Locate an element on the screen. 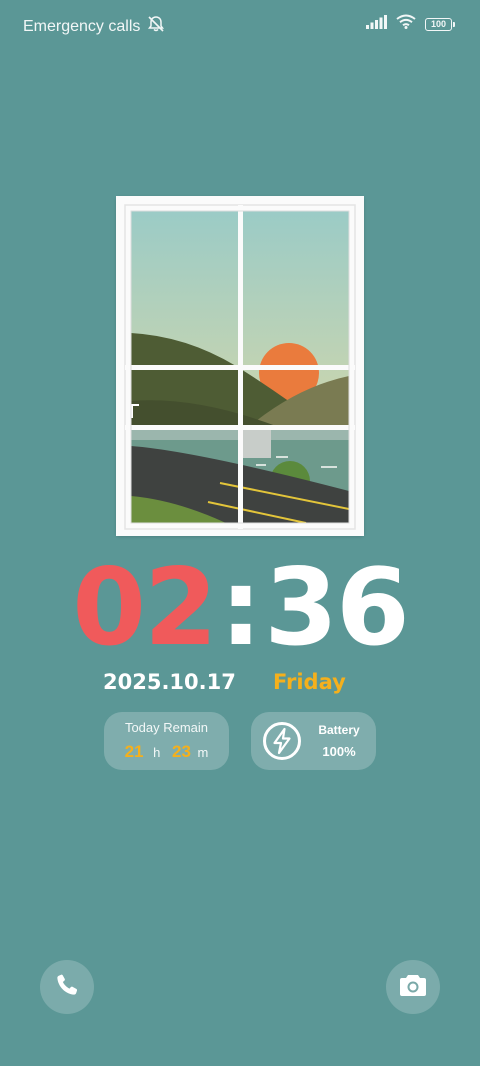 This screenshot has width=480, height=1066. bell-slash-icon is located at coordinates (156, 26).